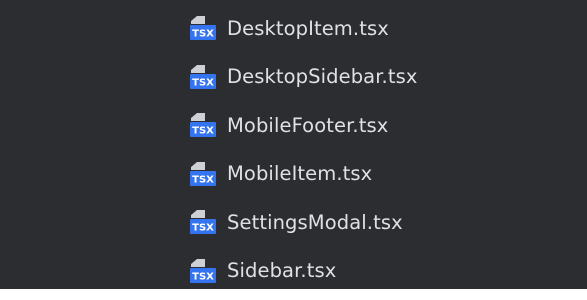 This screenshot has width=587, height=300. Describe the element at coordinates (282, 271) in the screenshot. I see `file-name: Sidebar.tsx` at that location.